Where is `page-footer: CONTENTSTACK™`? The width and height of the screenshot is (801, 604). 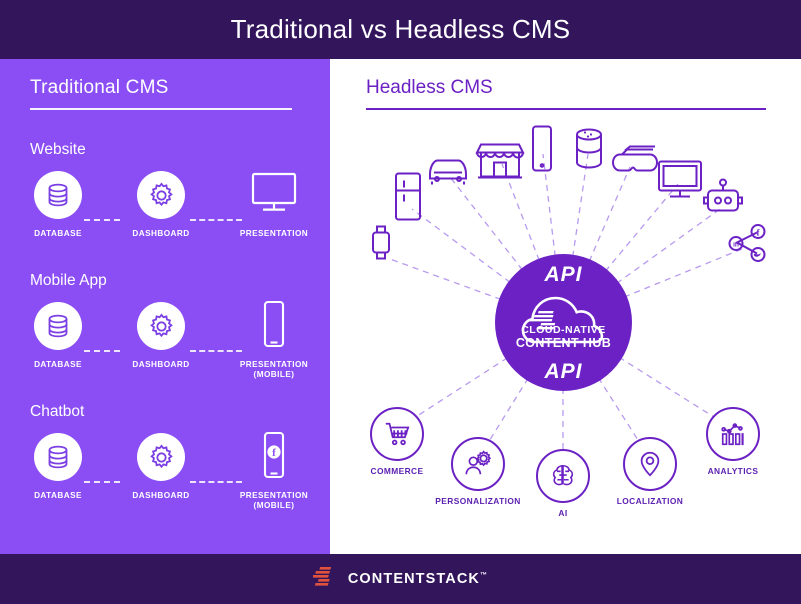
page-footer: CONTENTSTACK™ is located at coordinates (400, 579).